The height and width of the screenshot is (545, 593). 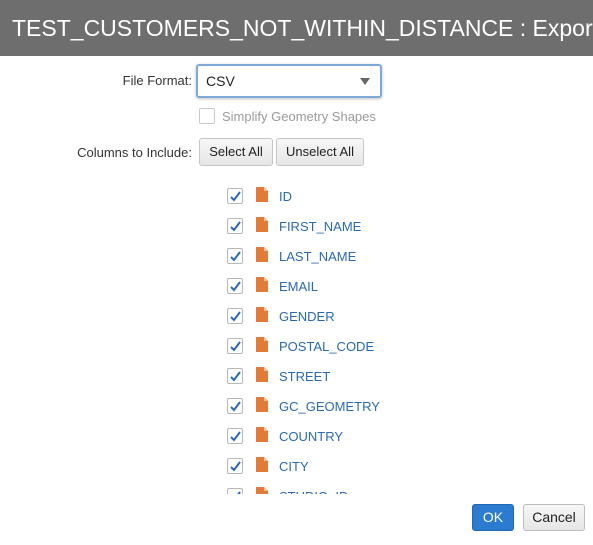 I want to click on column-row: FIRST_NAME, so click(x=296, y=225).